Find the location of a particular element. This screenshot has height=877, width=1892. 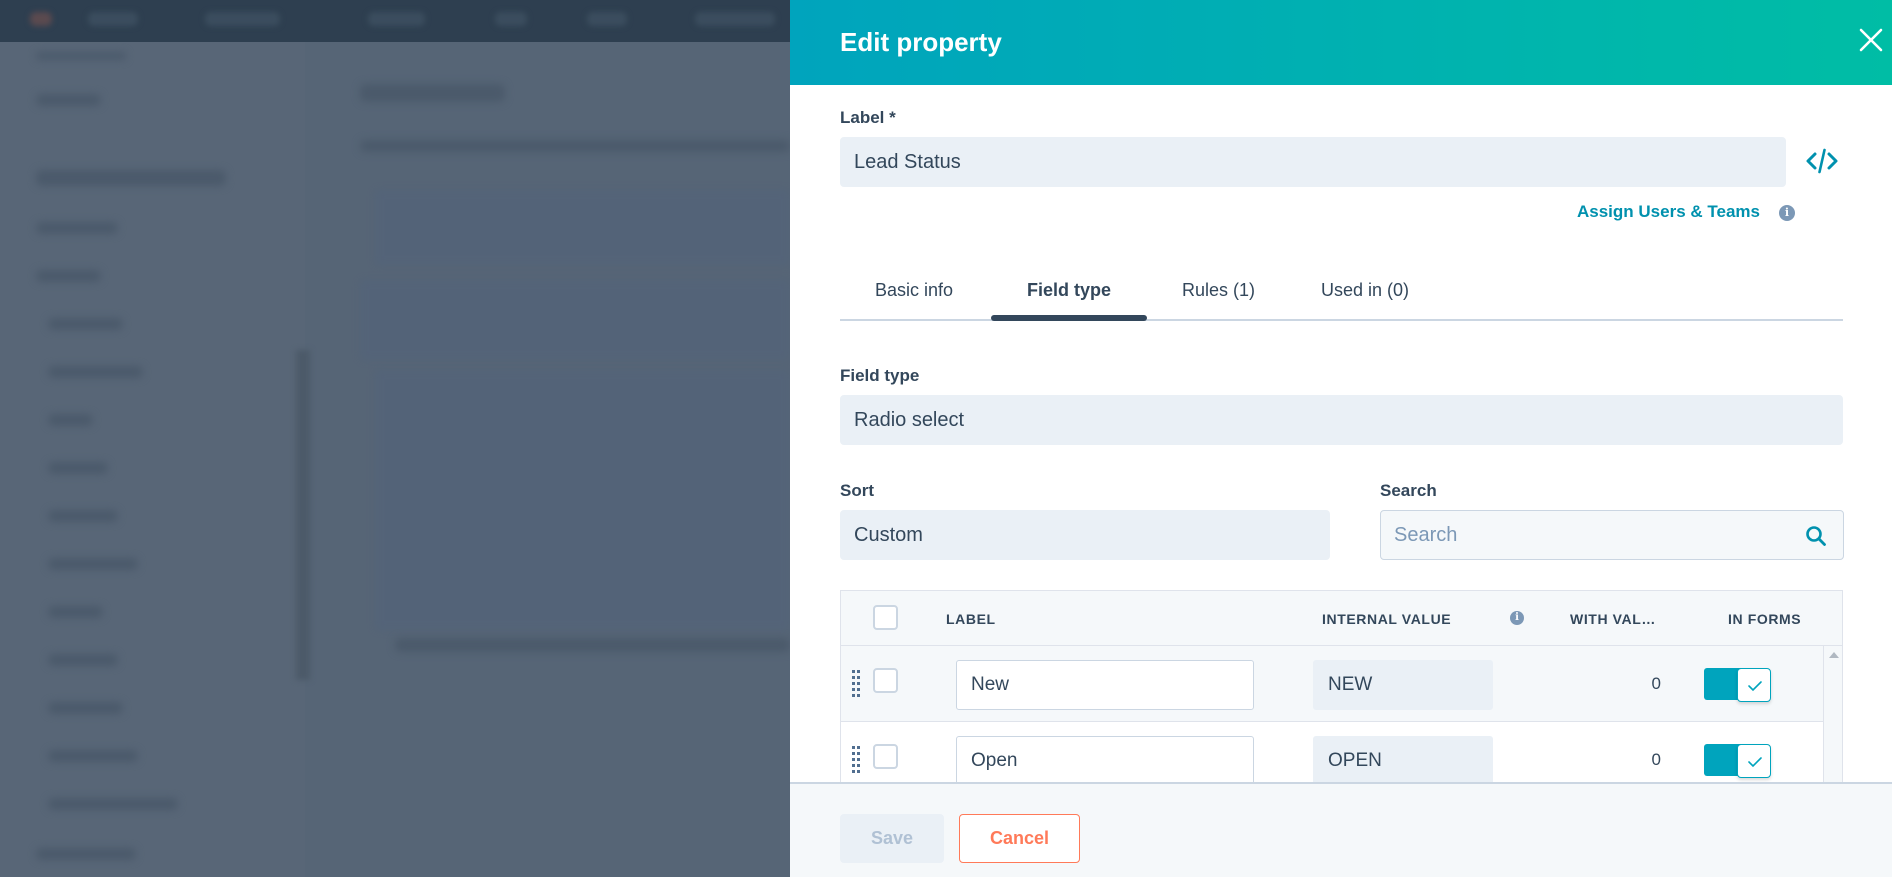

close-button is located at coordinates (1871, 40).